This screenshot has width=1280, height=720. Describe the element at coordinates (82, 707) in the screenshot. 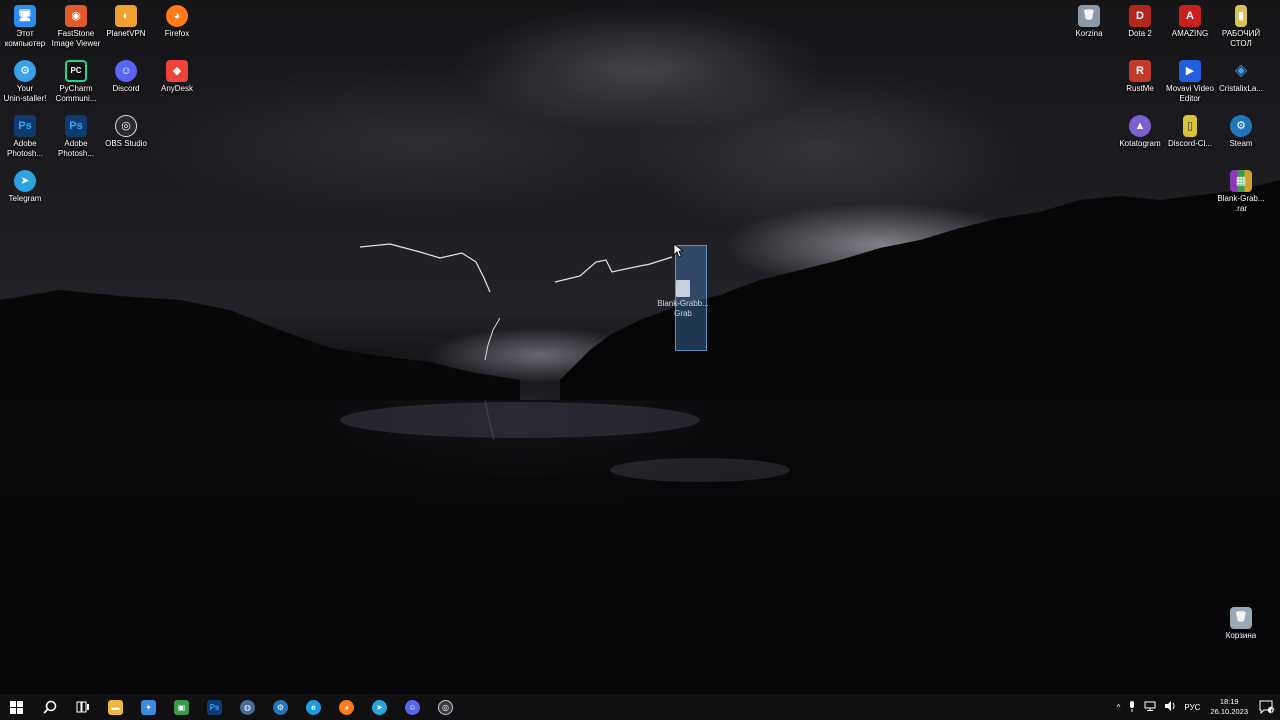

I see `task-view-icon` at that location.